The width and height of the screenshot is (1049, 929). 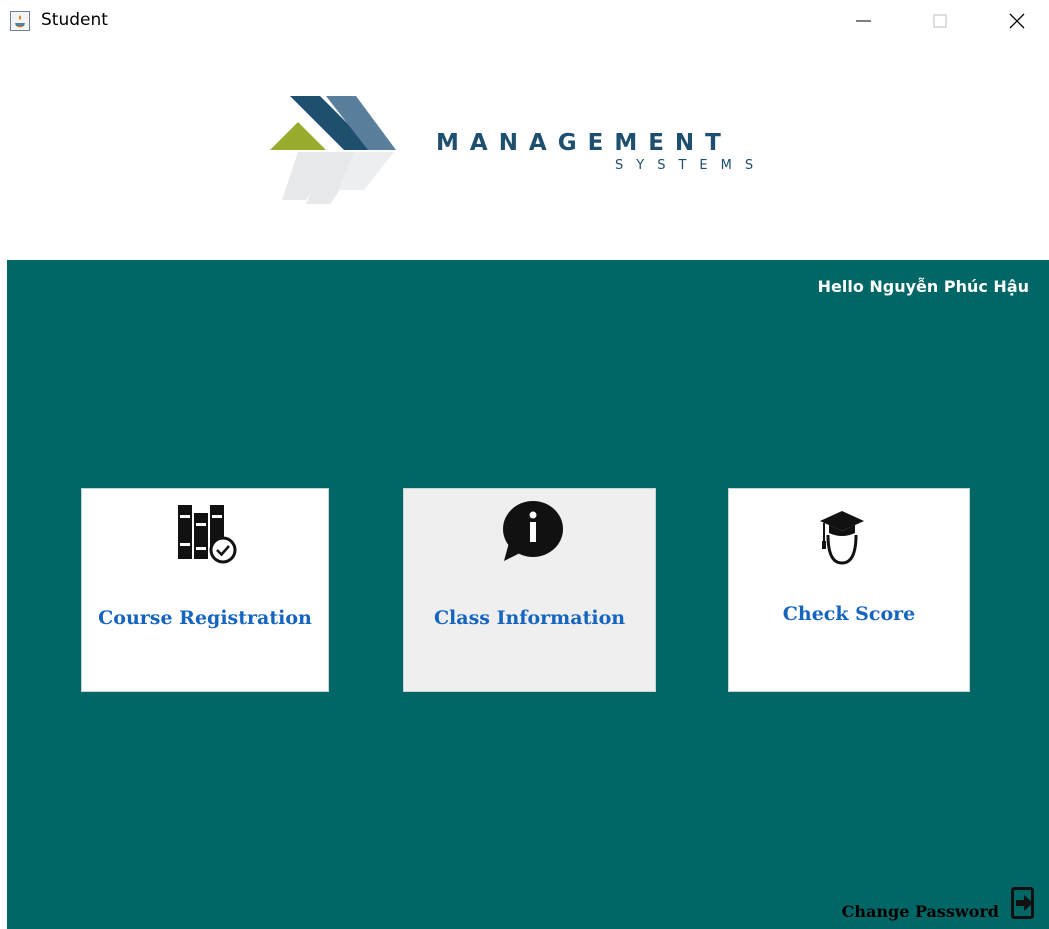 I want to click on check-score-button: Check Score, so click(x=849, y=590).